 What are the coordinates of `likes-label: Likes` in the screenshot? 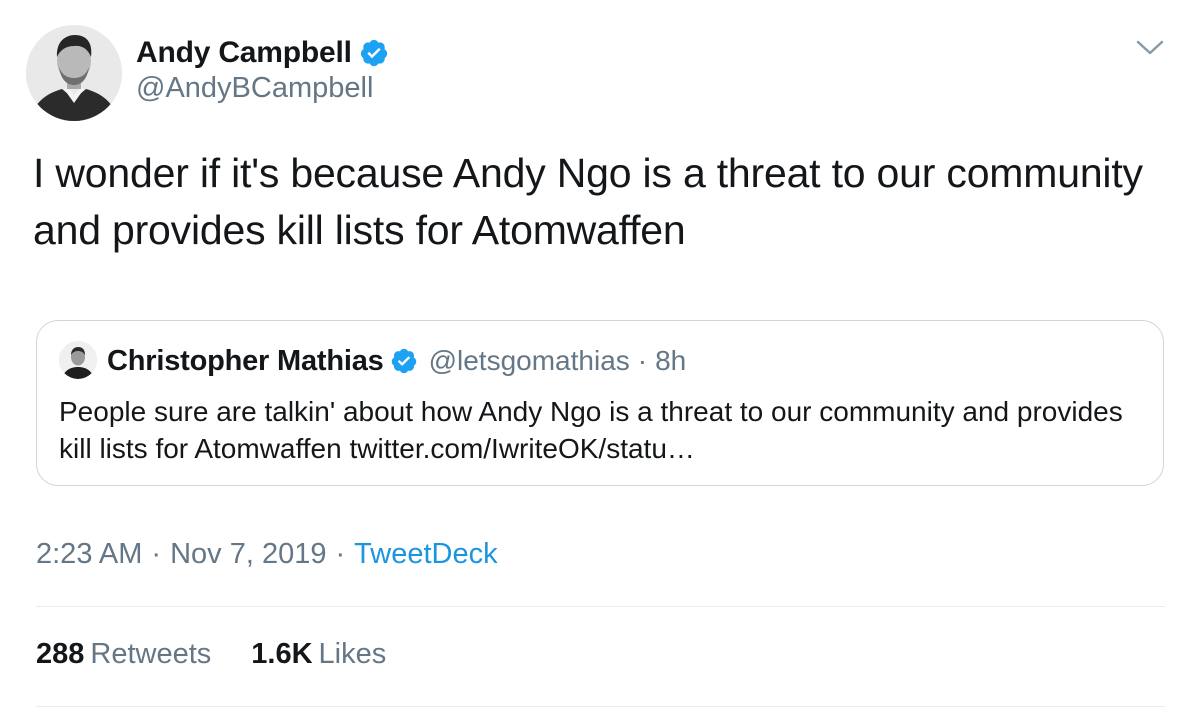 It's located at (352, 654).